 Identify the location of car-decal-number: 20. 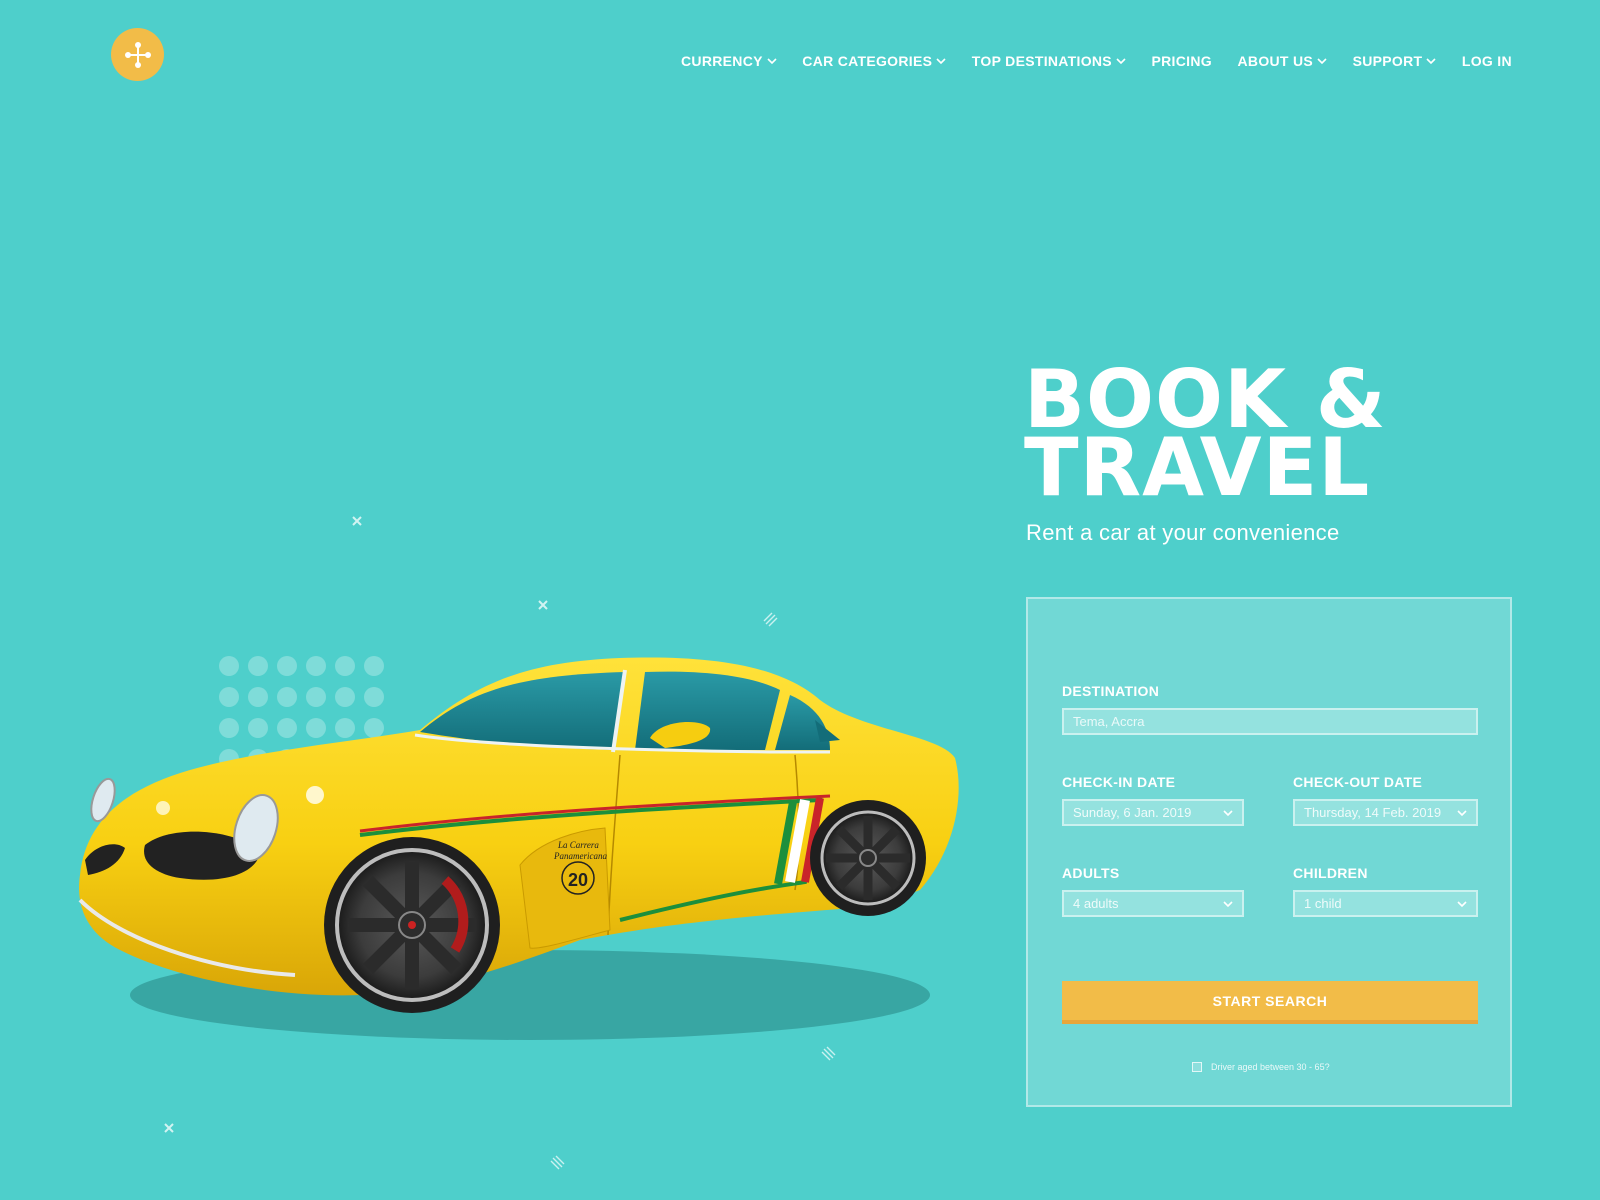
(578, 880).